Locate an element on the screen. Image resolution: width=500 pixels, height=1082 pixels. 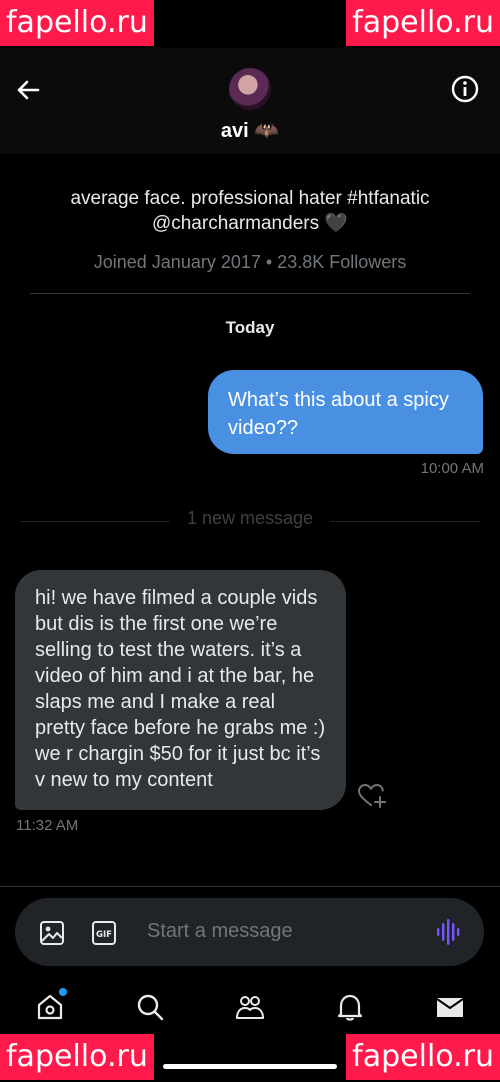
profile-meta: Joined January 2017 • 23.8K Followers is located at coordinates (250, 262).